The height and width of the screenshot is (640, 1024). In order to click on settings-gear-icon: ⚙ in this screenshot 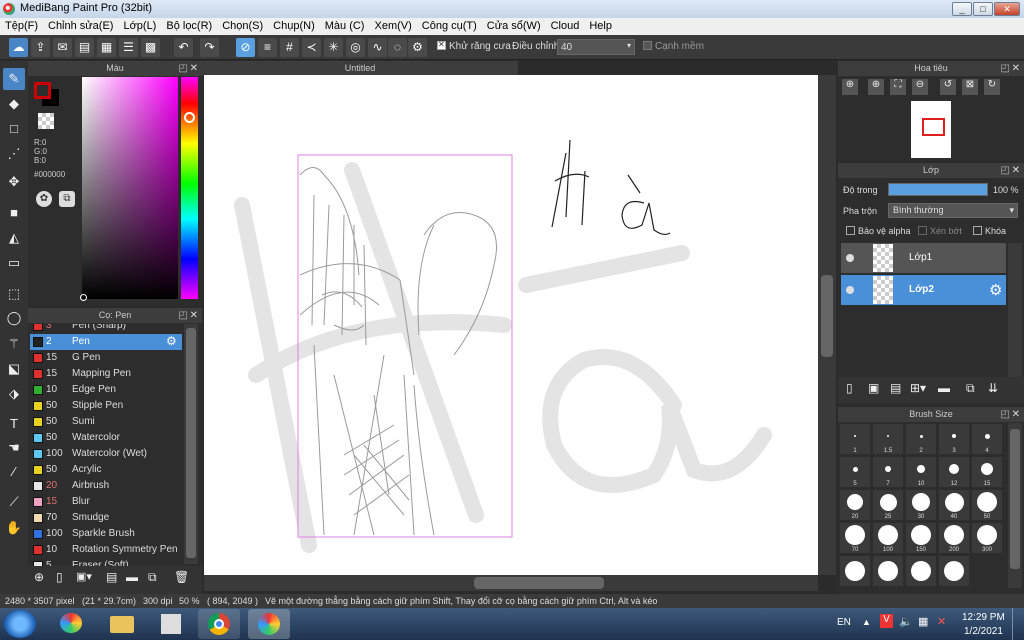, I will do `click(417, 47)`.